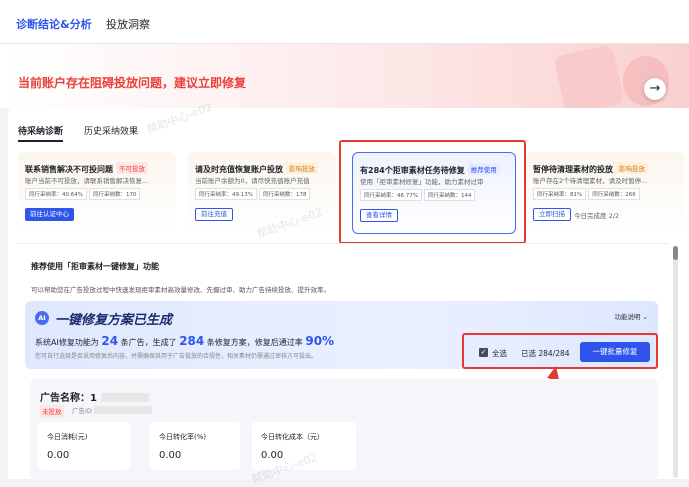 The width and height of the screenshot is (689, 487). What do you see at coordinates (124, 397) in the screenshot?
I see `redacted-name` at bounding box center [124, 397].